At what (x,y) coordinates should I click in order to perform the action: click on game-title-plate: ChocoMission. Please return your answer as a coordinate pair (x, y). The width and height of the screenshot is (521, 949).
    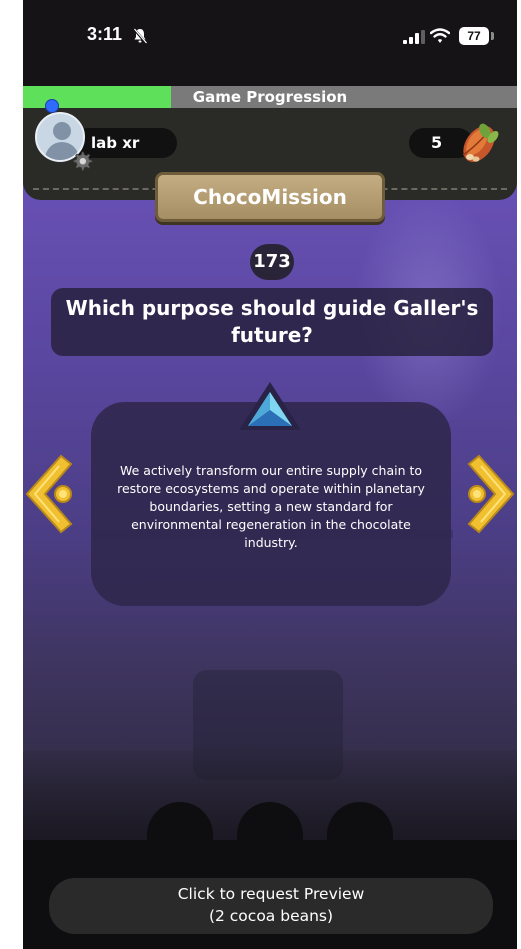
    Looking at the image, I should click on (270, 197).